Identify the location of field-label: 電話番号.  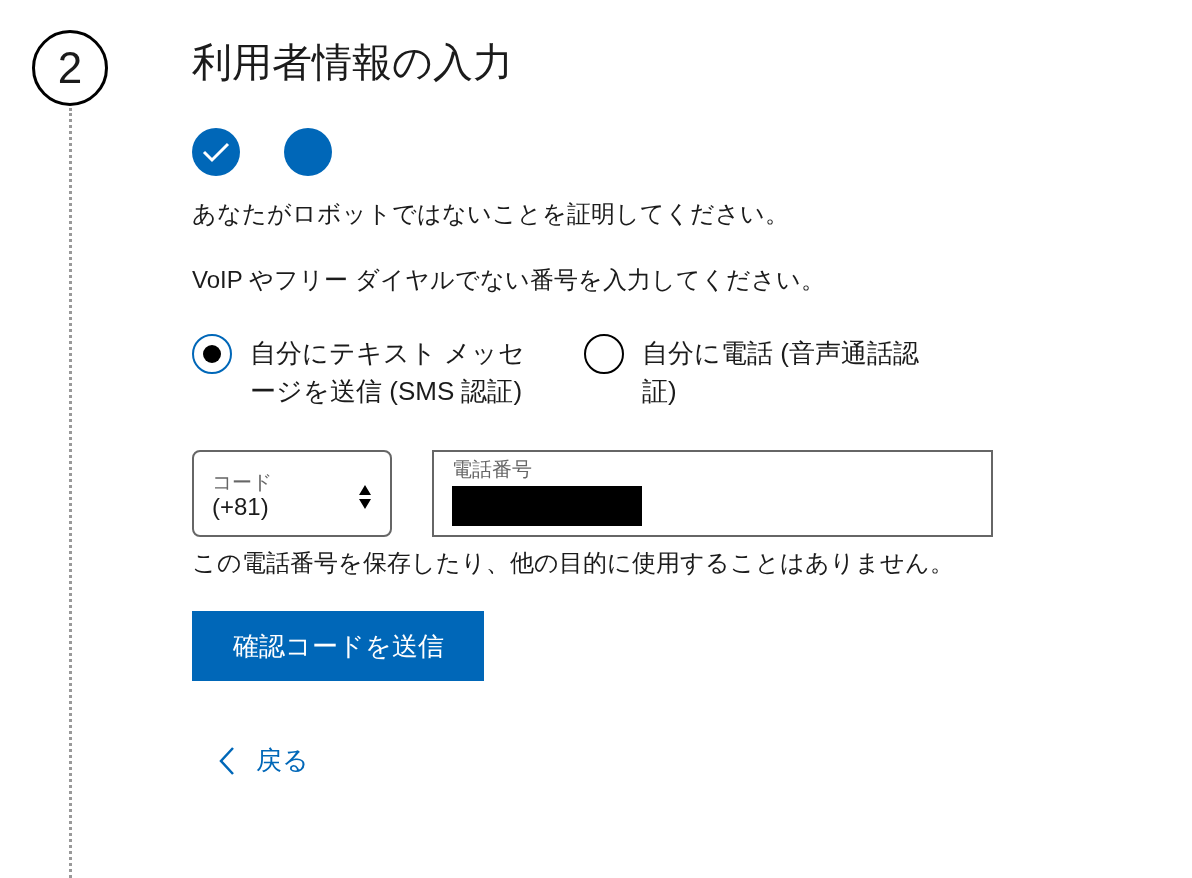
(492, 469).